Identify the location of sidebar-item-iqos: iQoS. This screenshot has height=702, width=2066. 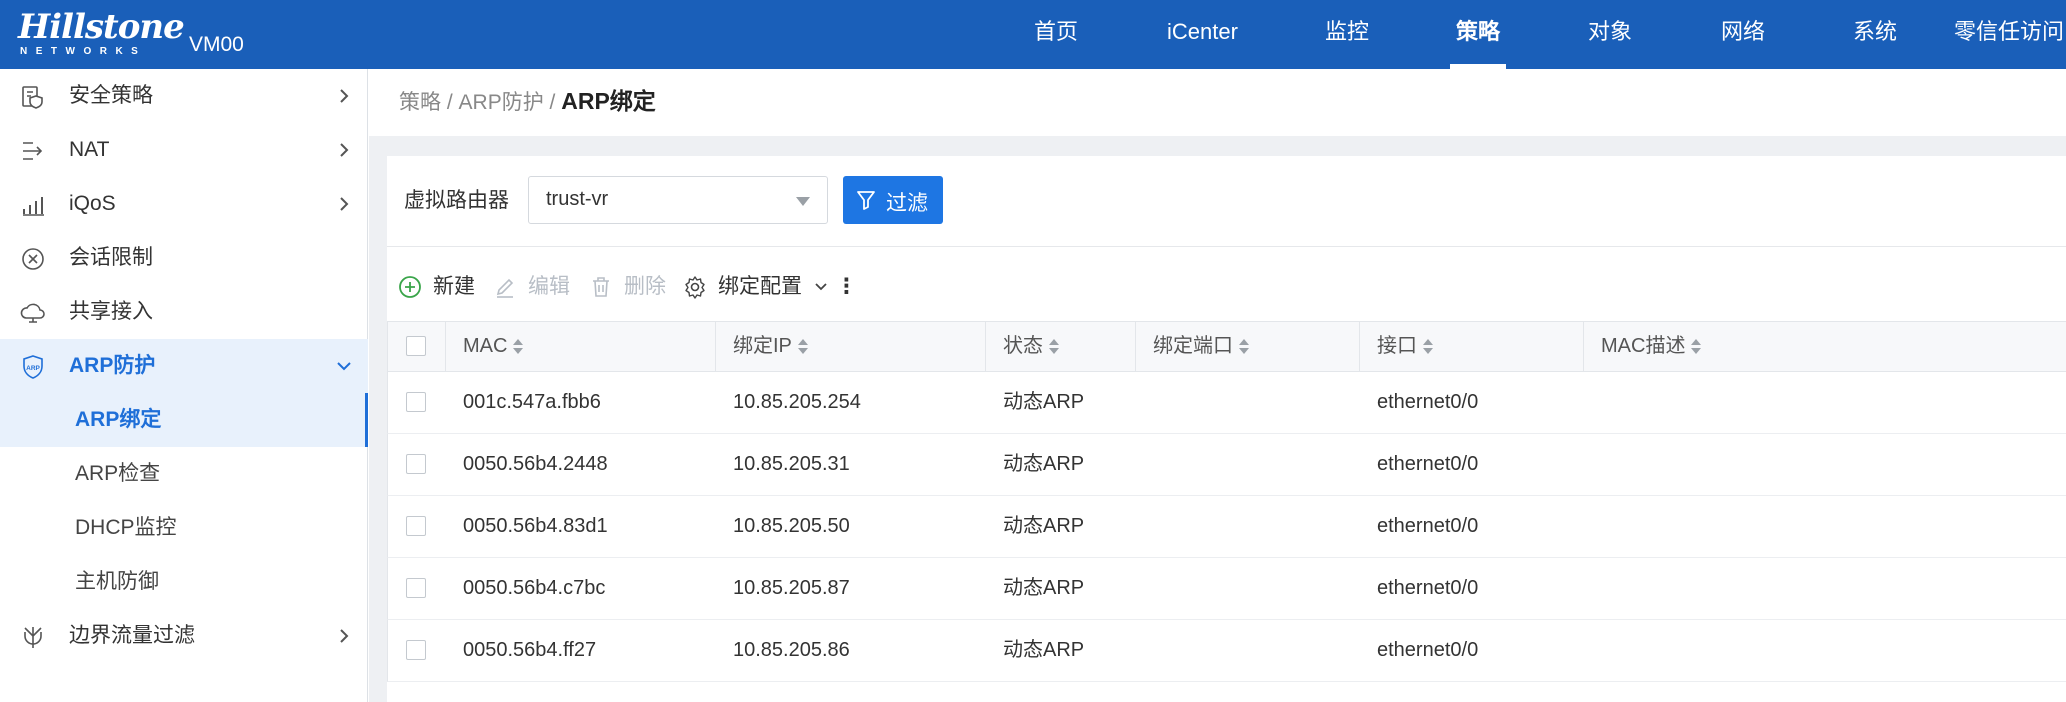
(184, 204).